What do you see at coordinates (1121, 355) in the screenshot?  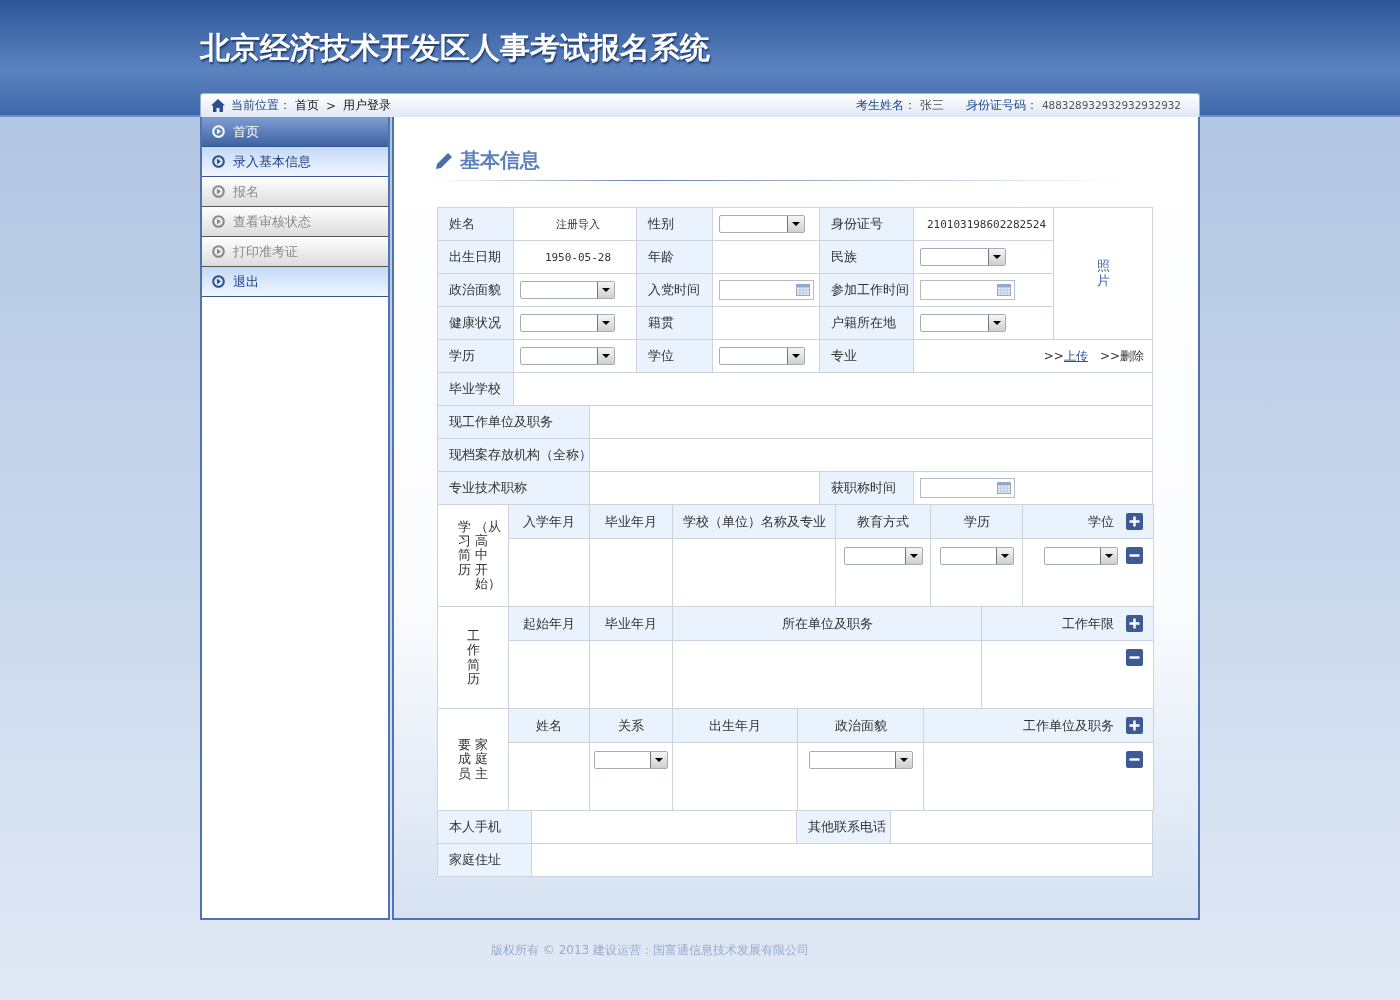 I see `photo-link: >>删除` at bounding box center [1121, 355].